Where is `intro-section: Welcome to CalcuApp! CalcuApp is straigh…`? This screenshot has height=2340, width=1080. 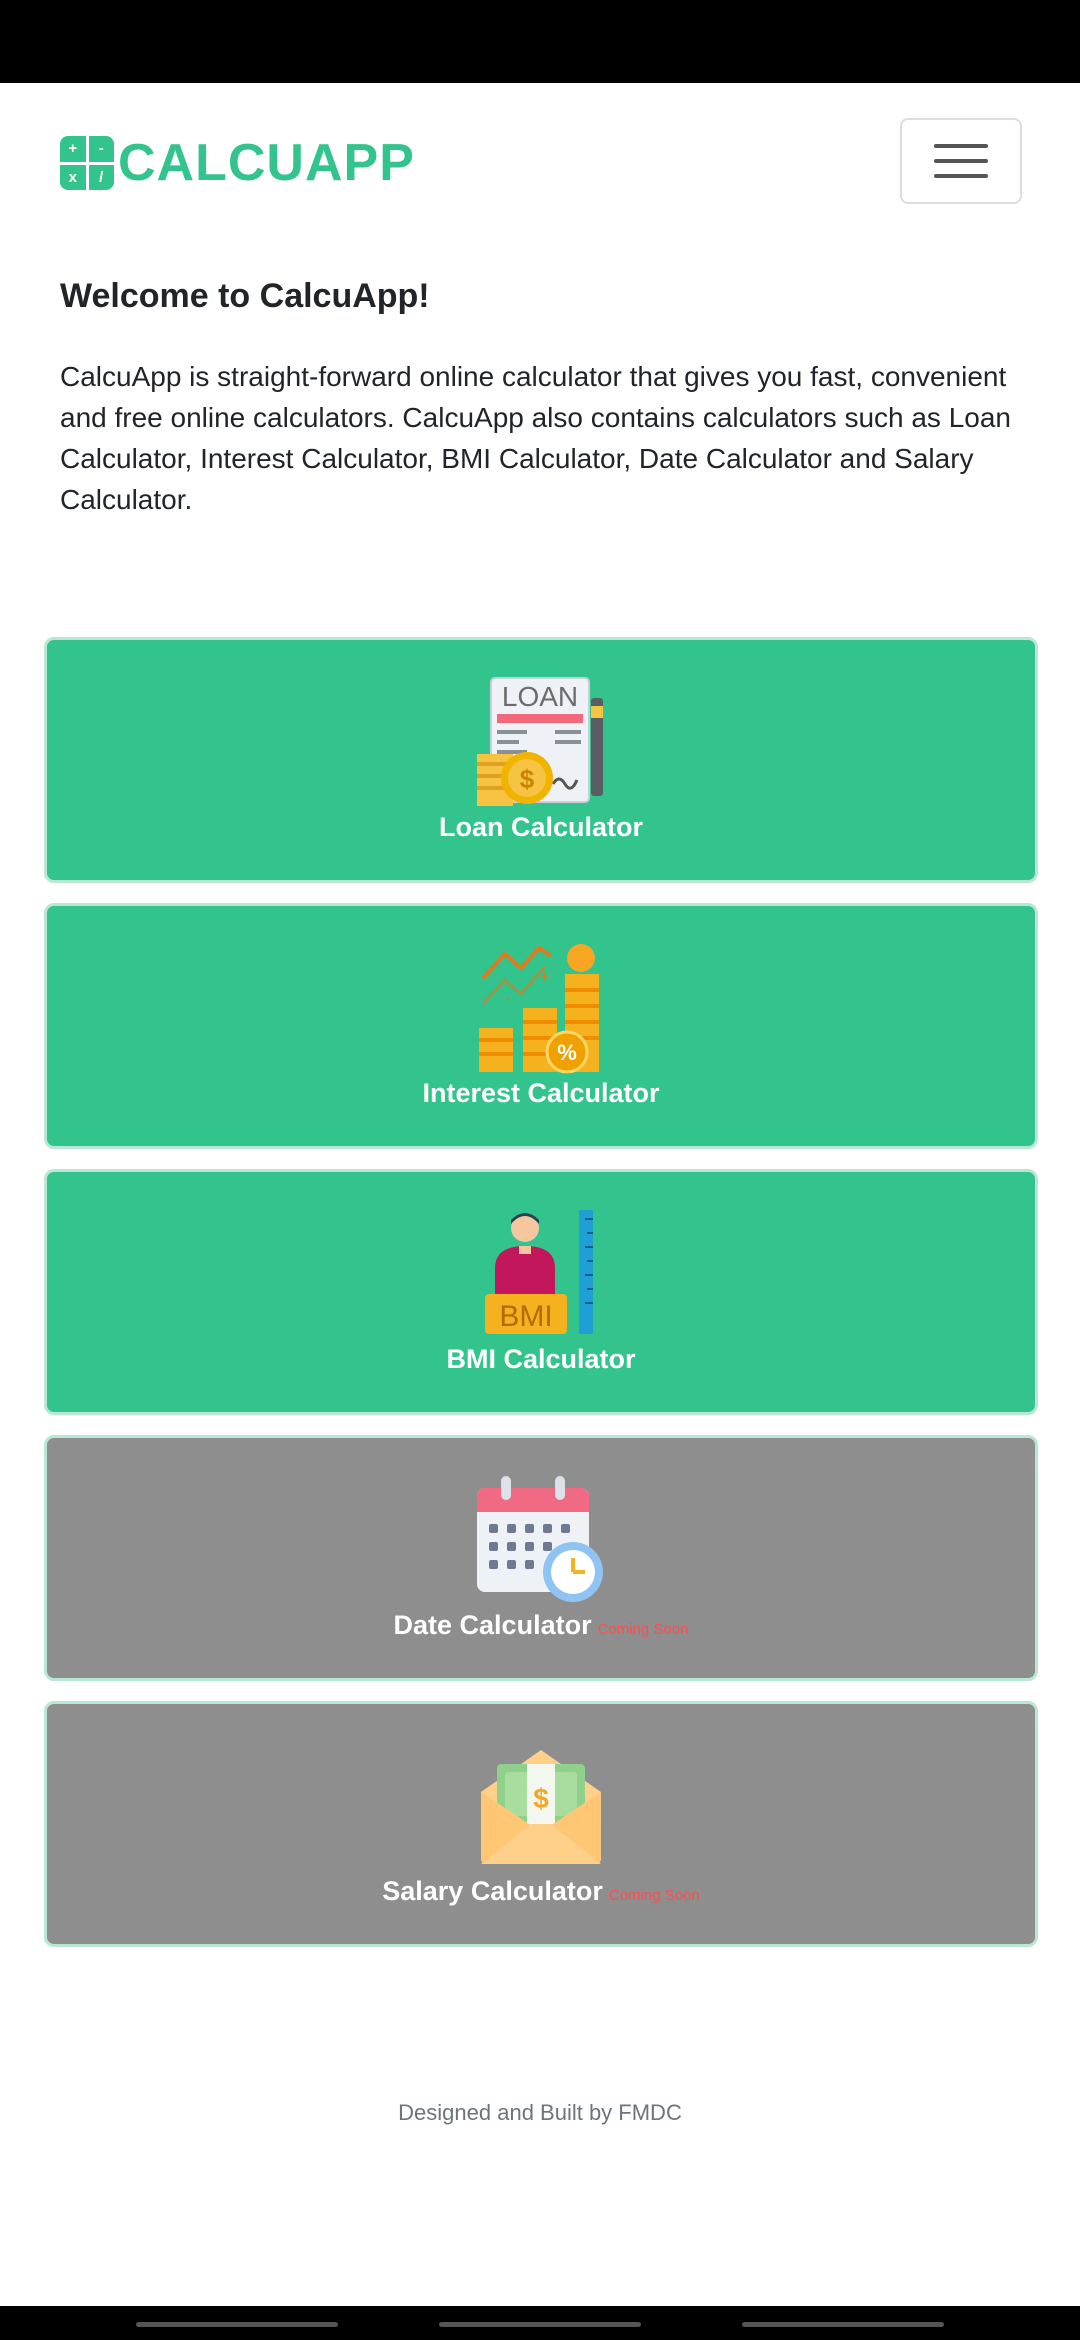
intro-section: Welcome to CalcuApp! CalcuApp is straigh… is located at coordinates (540, 394).